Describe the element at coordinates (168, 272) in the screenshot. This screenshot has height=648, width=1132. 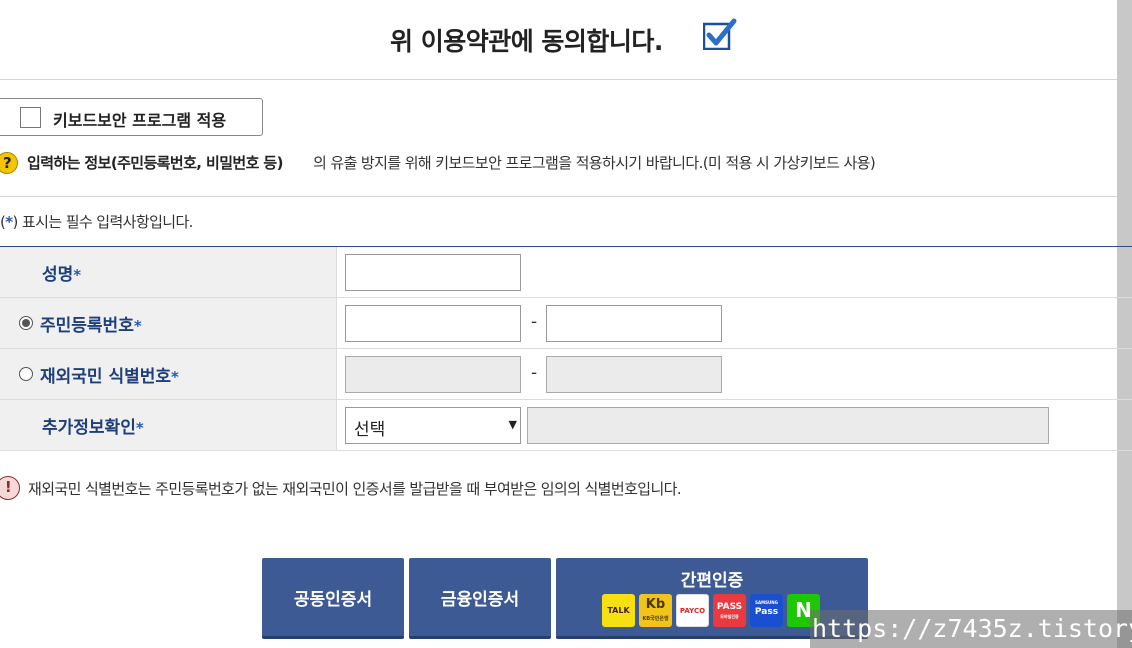
I see `label-cell: 성명*` at that location.